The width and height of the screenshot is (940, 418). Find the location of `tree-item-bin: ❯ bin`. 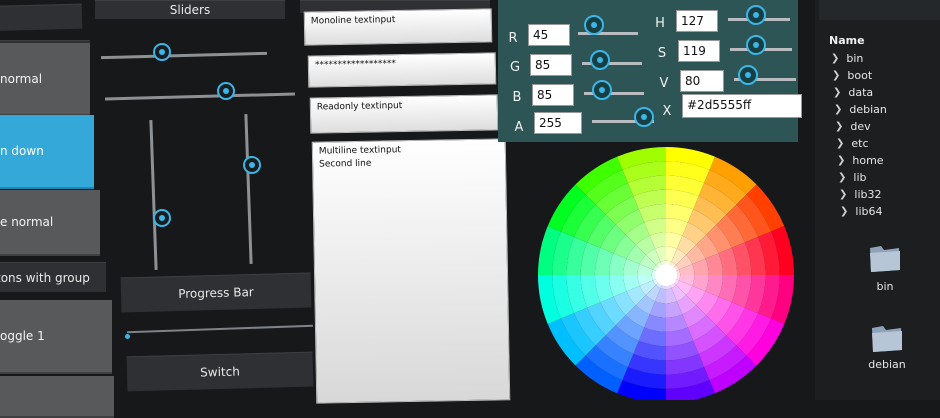

tree-item-bin: ❯ bin is located at coordinates (847, 58).